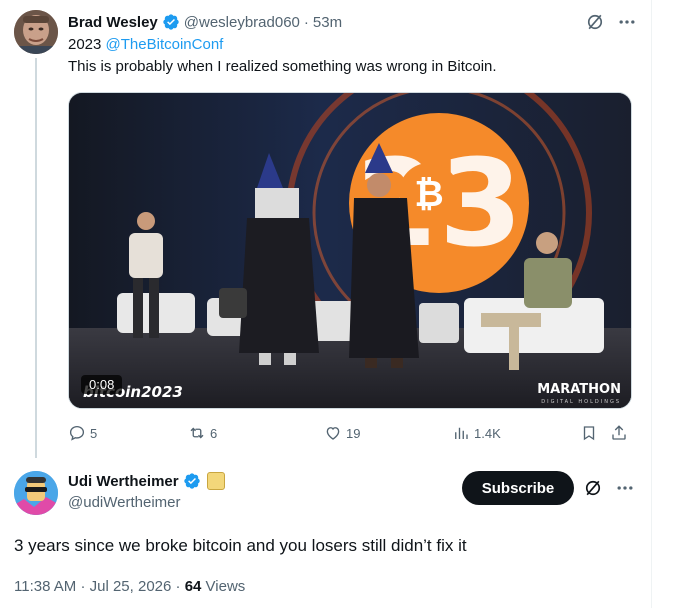  I want to click on reply-button: 5, so click(82, 433).